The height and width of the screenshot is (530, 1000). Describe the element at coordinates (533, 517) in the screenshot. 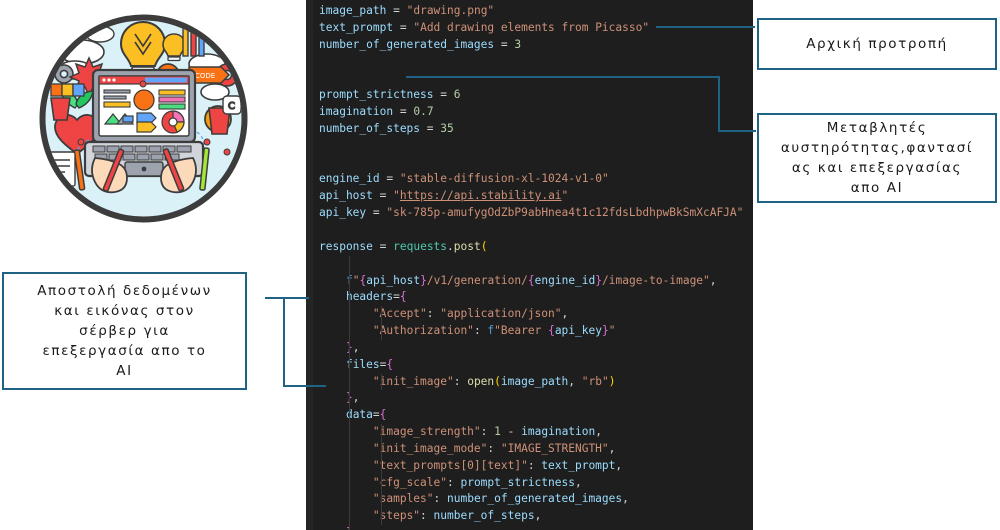

I see `code-line: "steps": number_of_steps,` at that location.